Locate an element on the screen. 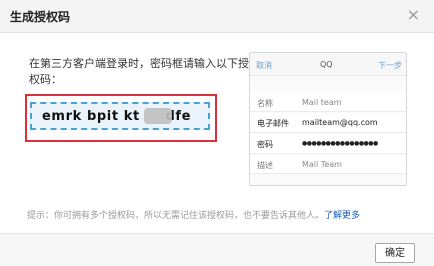 This screenshot has height=266, width=434. auth-code-redaction is located at coordinates (158, 116).